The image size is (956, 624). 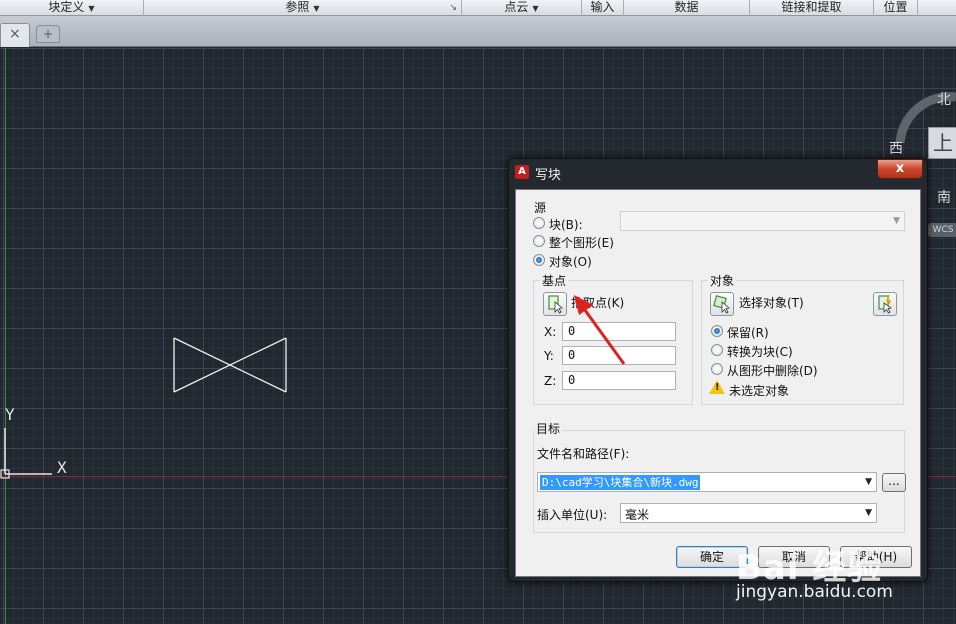 What do you see at coordinates (539, 260) in the screenshot?
I see `source-objects-radio` at bounding box center [539, 260].